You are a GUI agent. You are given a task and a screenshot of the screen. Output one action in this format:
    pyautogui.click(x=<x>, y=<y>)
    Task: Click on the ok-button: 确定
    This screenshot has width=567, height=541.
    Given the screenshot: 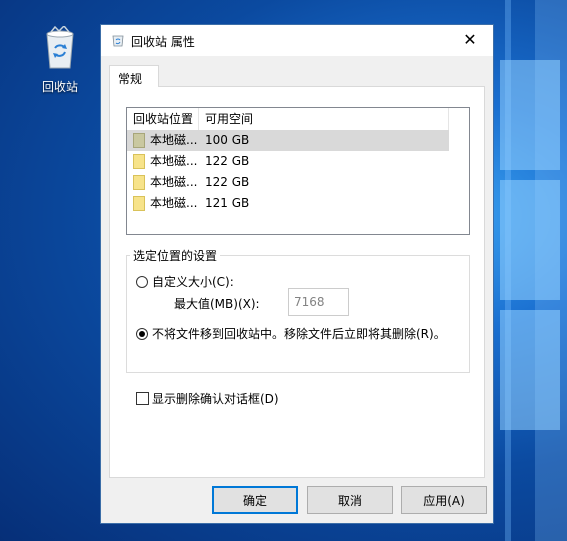 What is the action you would take?
    pyautogui.click(x=255, y=500)
    